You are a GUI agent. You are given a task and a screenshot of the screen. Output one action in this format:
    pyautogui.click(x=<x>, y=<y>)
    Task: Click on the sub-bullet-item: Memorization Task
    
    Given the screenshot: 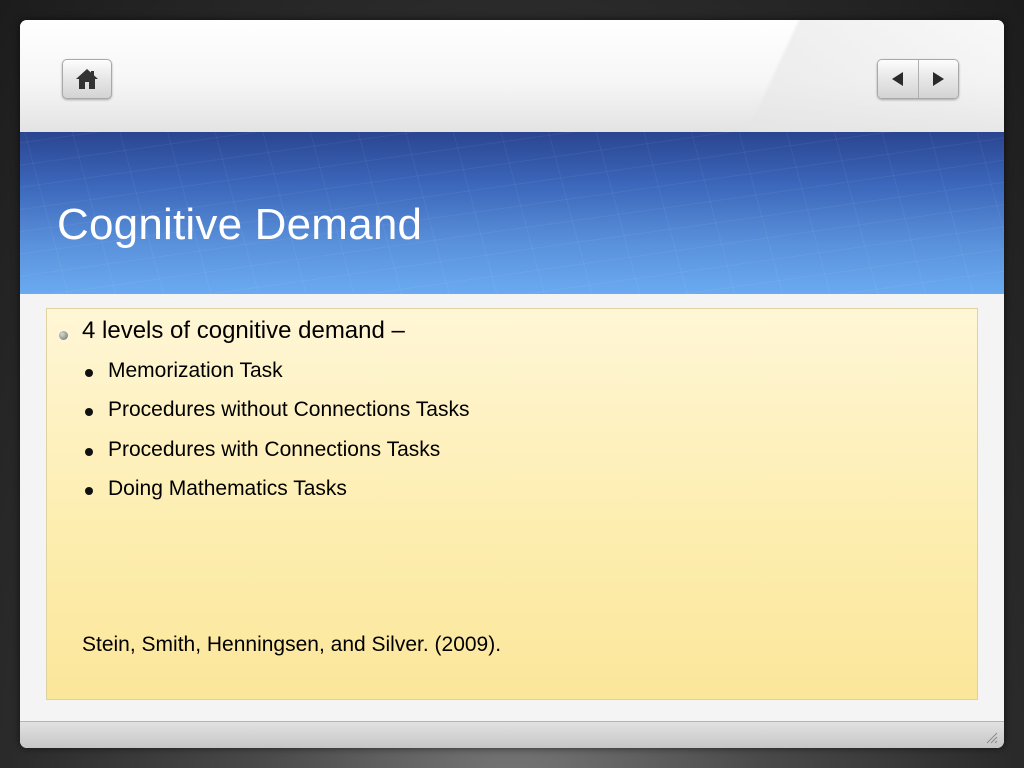 What is the action you would take?
    pyautogui.click(x=184, y=371)
    